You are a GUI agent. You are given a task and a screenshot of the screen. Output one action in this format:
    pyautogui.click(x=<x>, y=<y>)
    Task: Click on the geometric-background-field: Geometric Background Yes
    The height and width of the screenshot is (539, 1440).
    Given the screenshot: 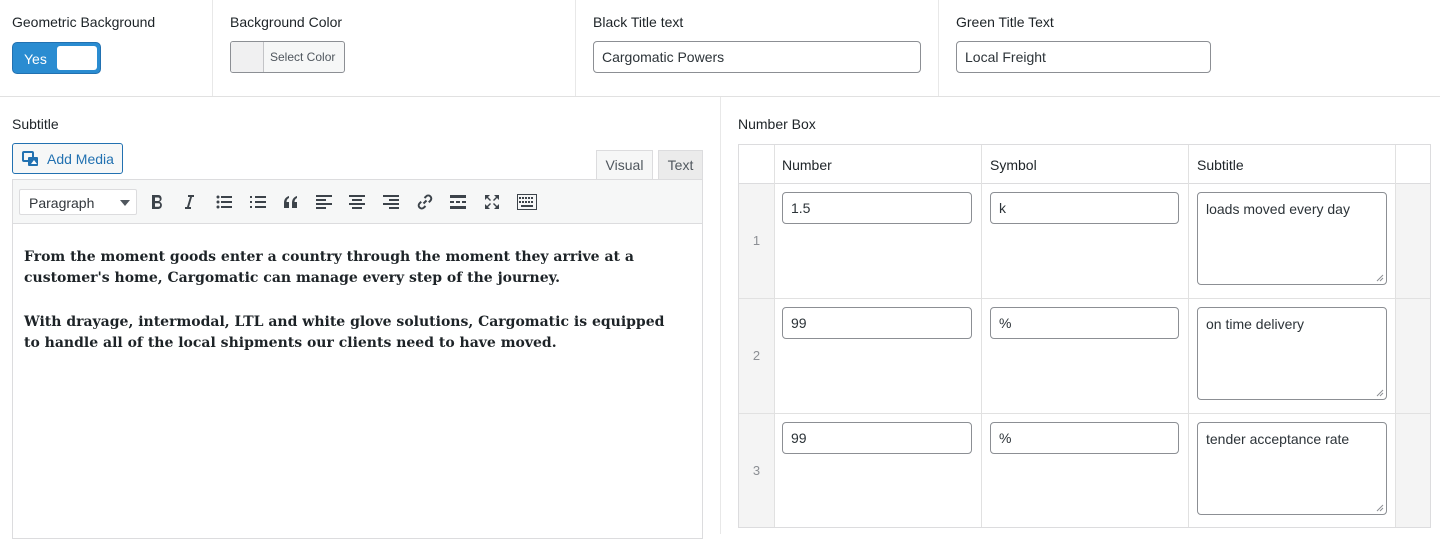 What is the action you would take?
    pyautogui.click(x=106, y=48)
    